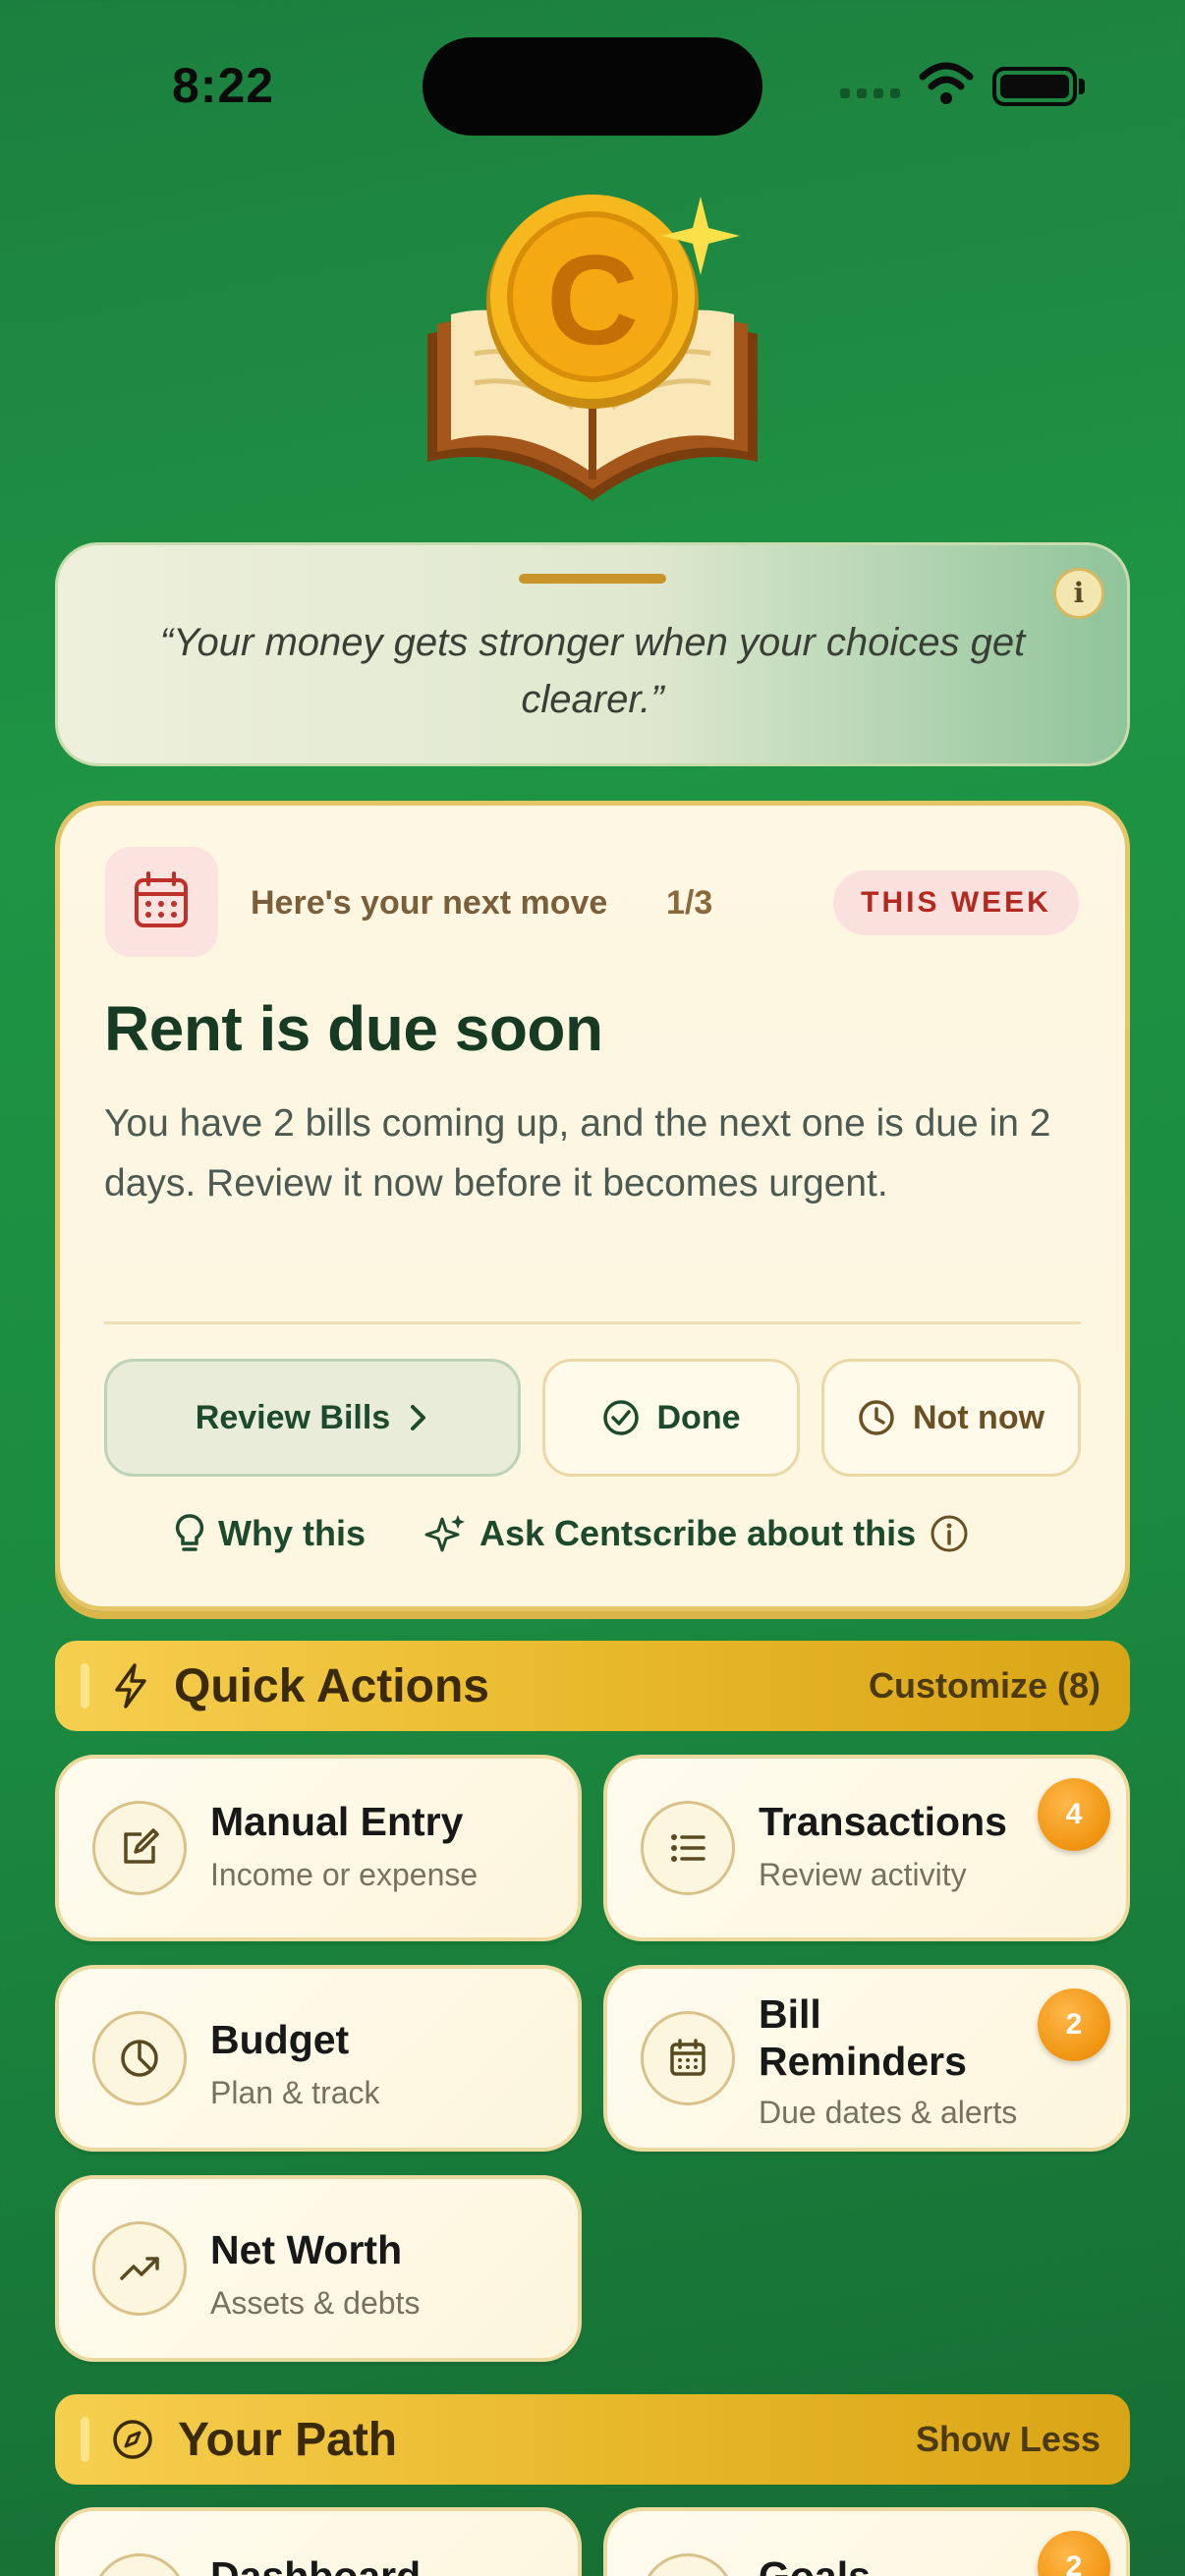  What do you see at coordinates (950, 1533) in the screenshot?
I see `info-icon` at bounding box center [950, 1533].